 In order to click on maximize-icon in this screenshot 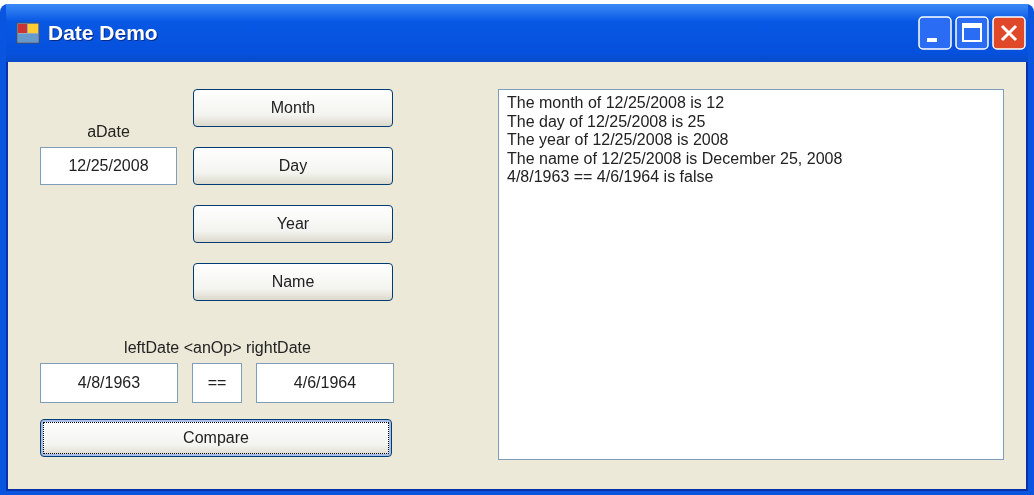, I will do `click(972, 33)`.